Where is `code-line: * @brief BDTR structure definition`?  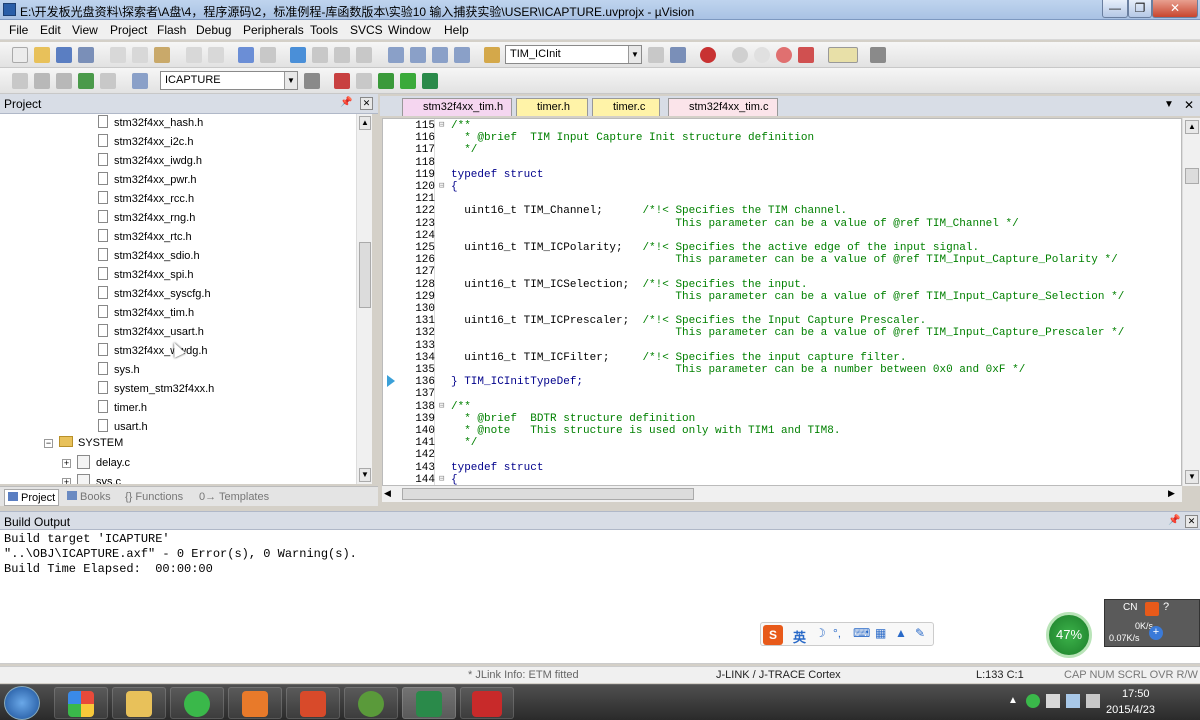
code-line: * @brief BDTR structure definition is located at coordinates (573, 419).